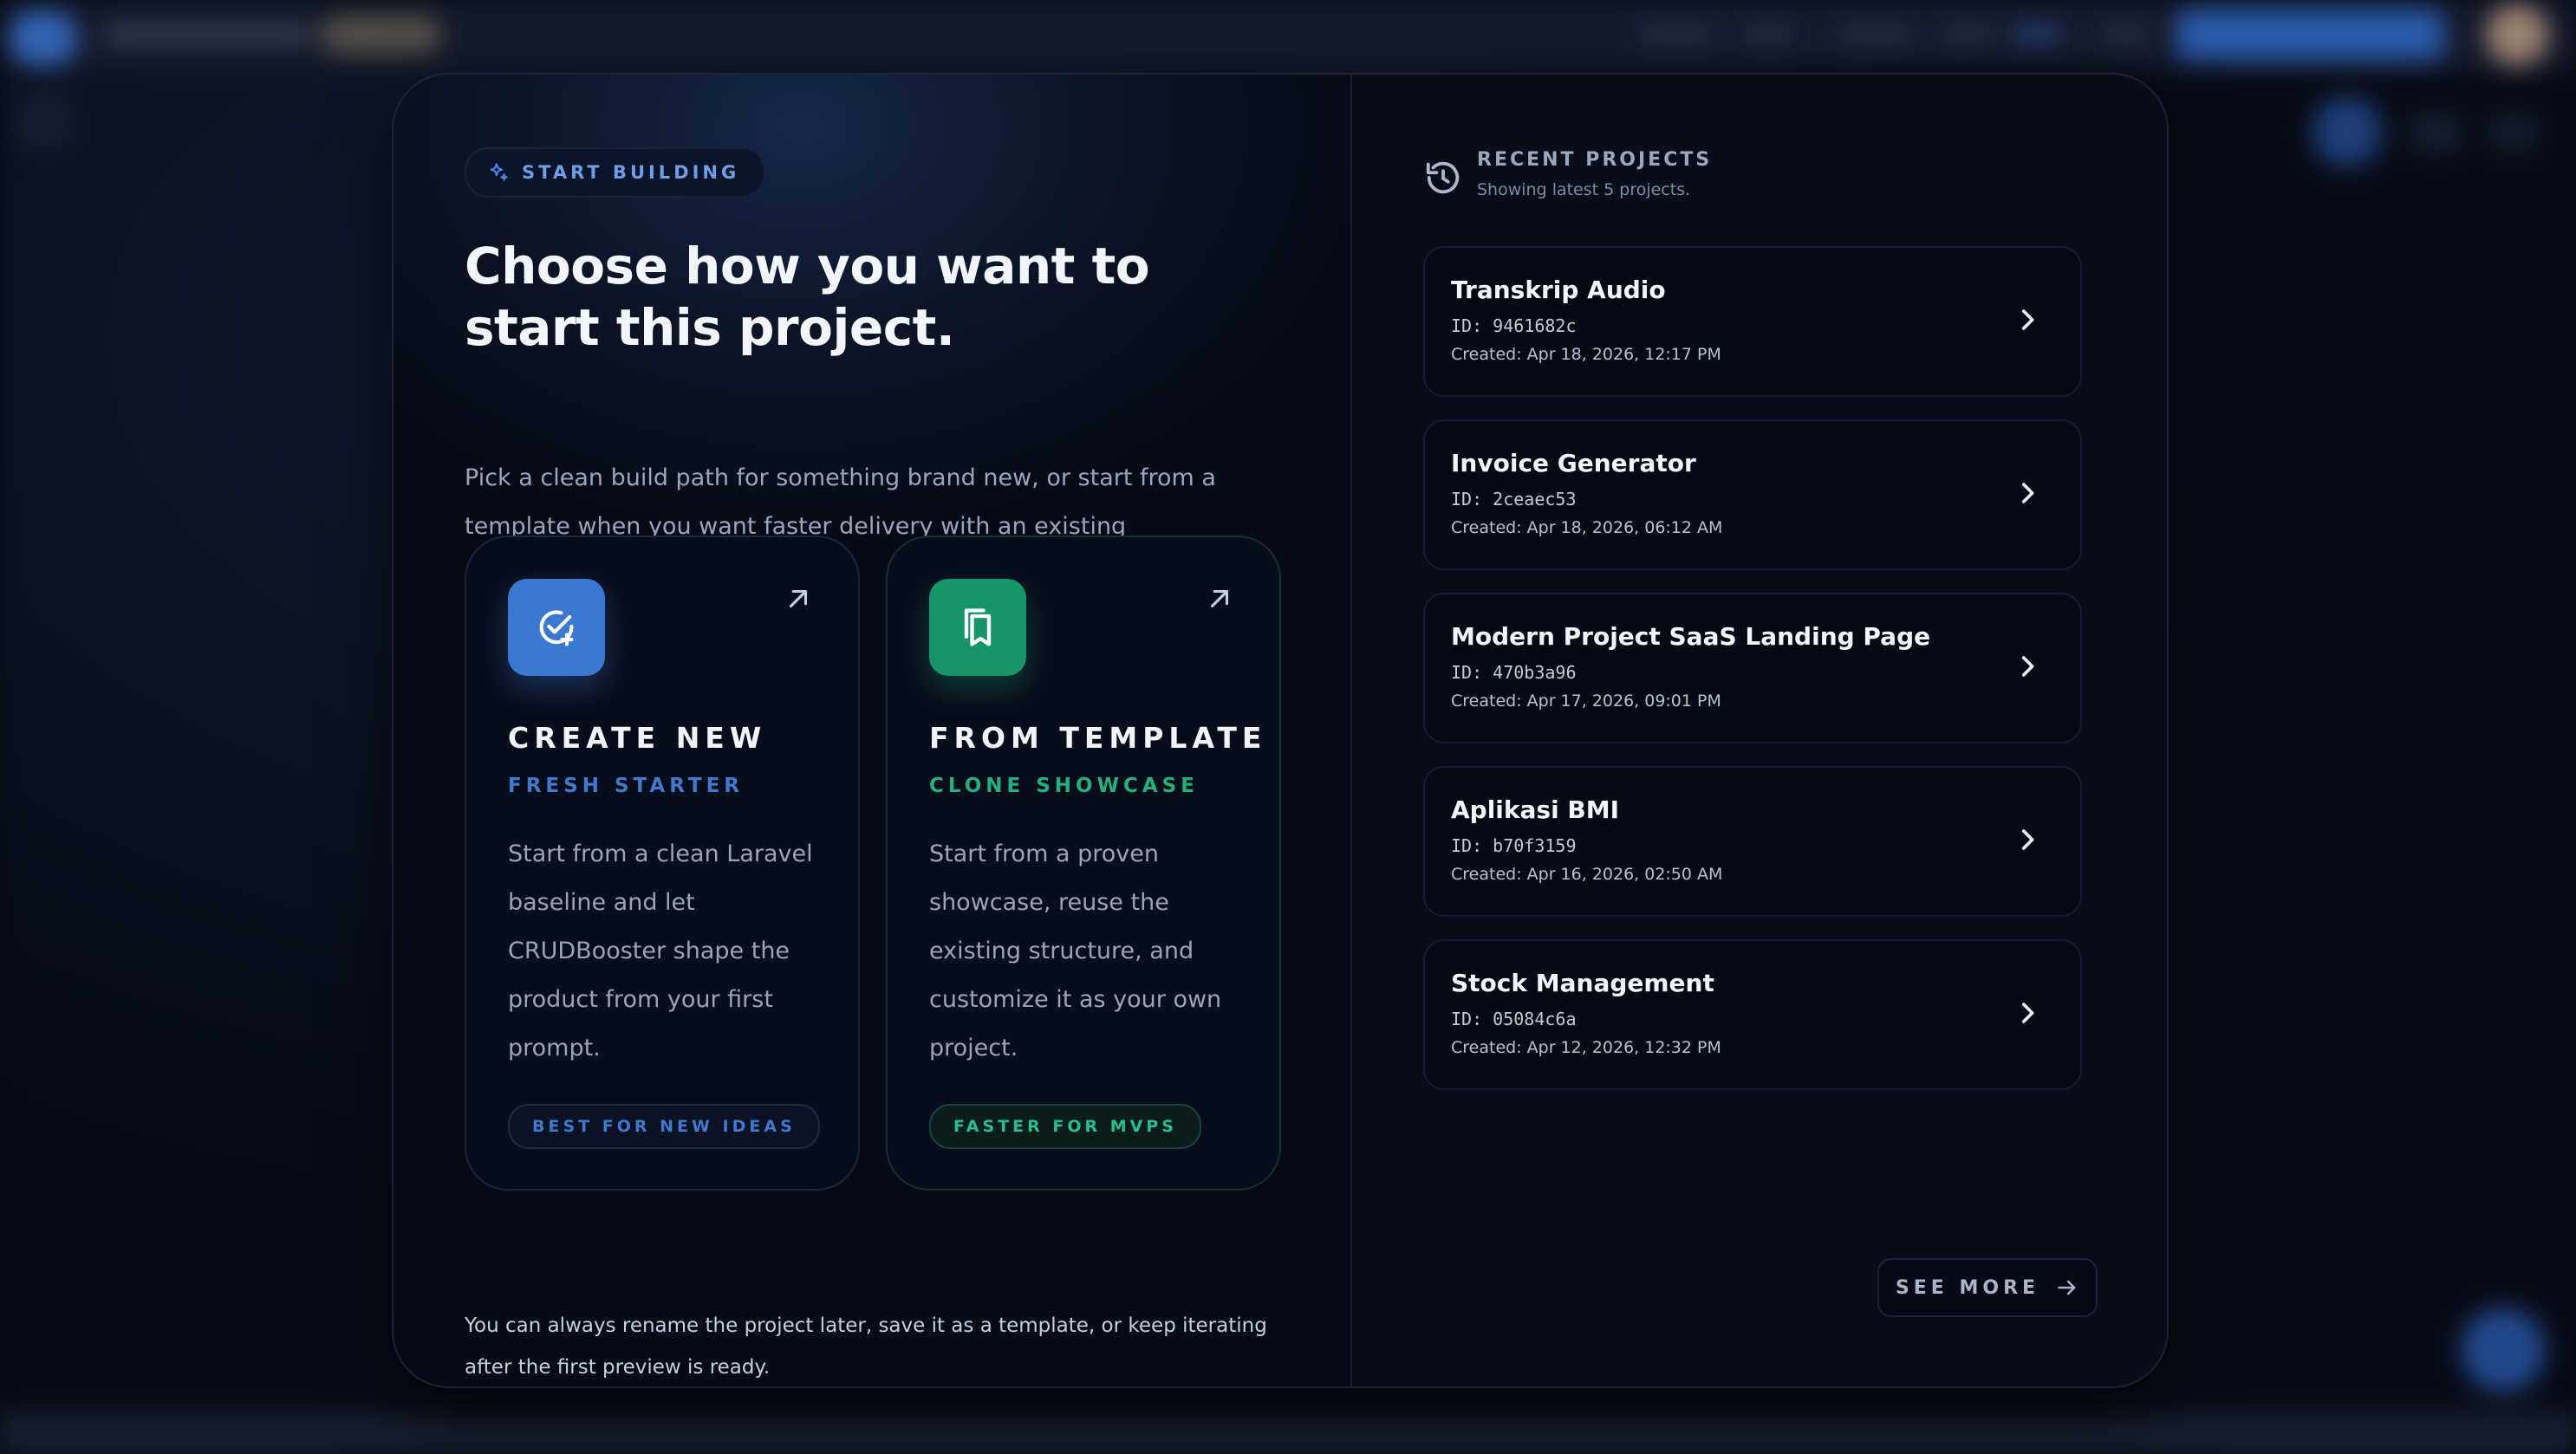 The height and width of the screenshot is (1454, 2576). Describe the element at coordinates (499, 172) in the screenshot. I see `sparkle-icon` at that location.